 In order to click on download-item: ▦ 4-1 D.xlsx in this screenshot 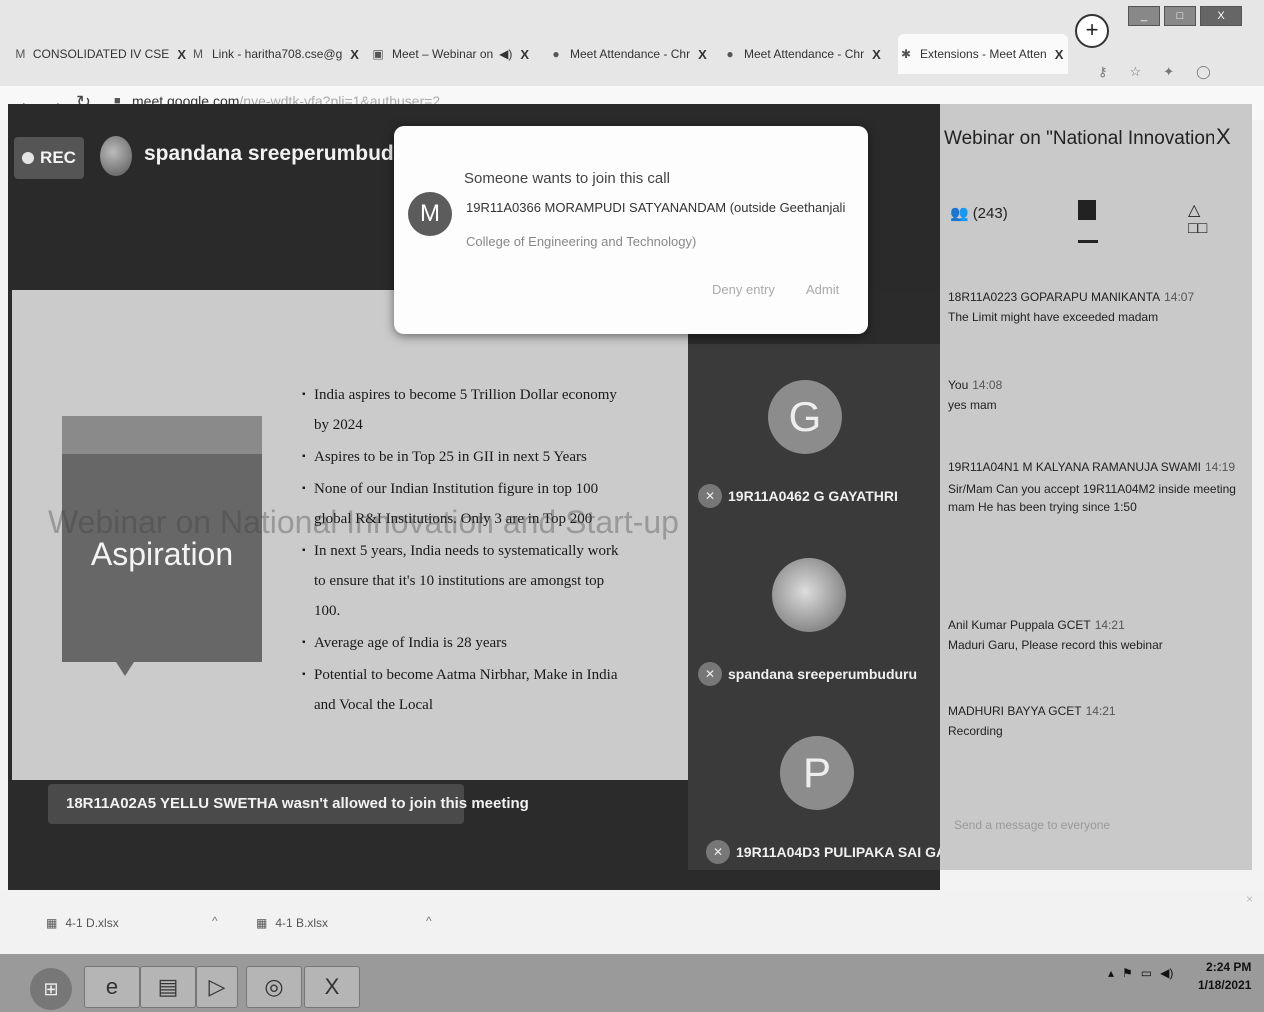, I will do `click(82, 923)`.